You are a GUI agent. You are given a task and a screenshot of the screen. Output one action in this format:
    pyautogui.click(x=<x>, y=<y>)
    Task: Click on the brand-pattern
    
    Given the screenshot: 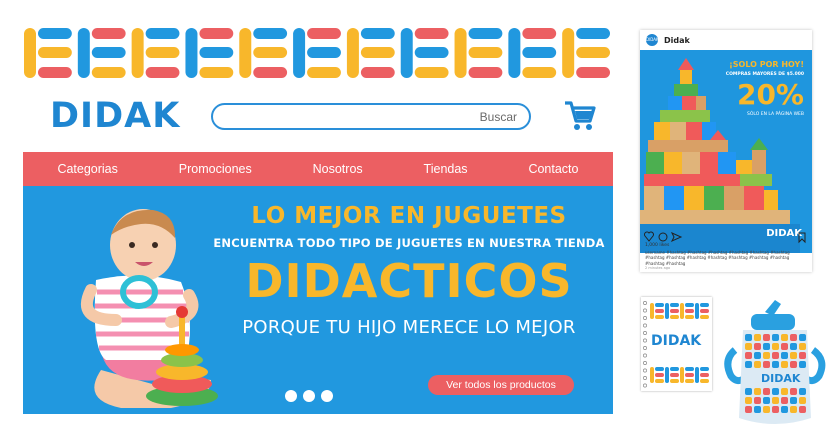 What is the action you would take?
    pyautogui.click(x=317, y=53)
    